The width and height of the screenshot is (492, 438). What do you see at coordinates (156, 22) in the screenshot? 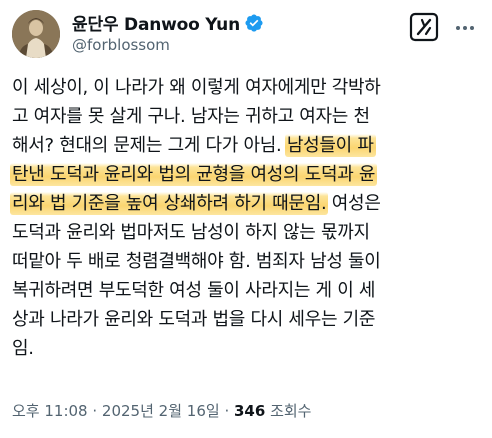
I see `author-display-name: 윤단우 Danwoo Yun` at bounding box center [156, 22].